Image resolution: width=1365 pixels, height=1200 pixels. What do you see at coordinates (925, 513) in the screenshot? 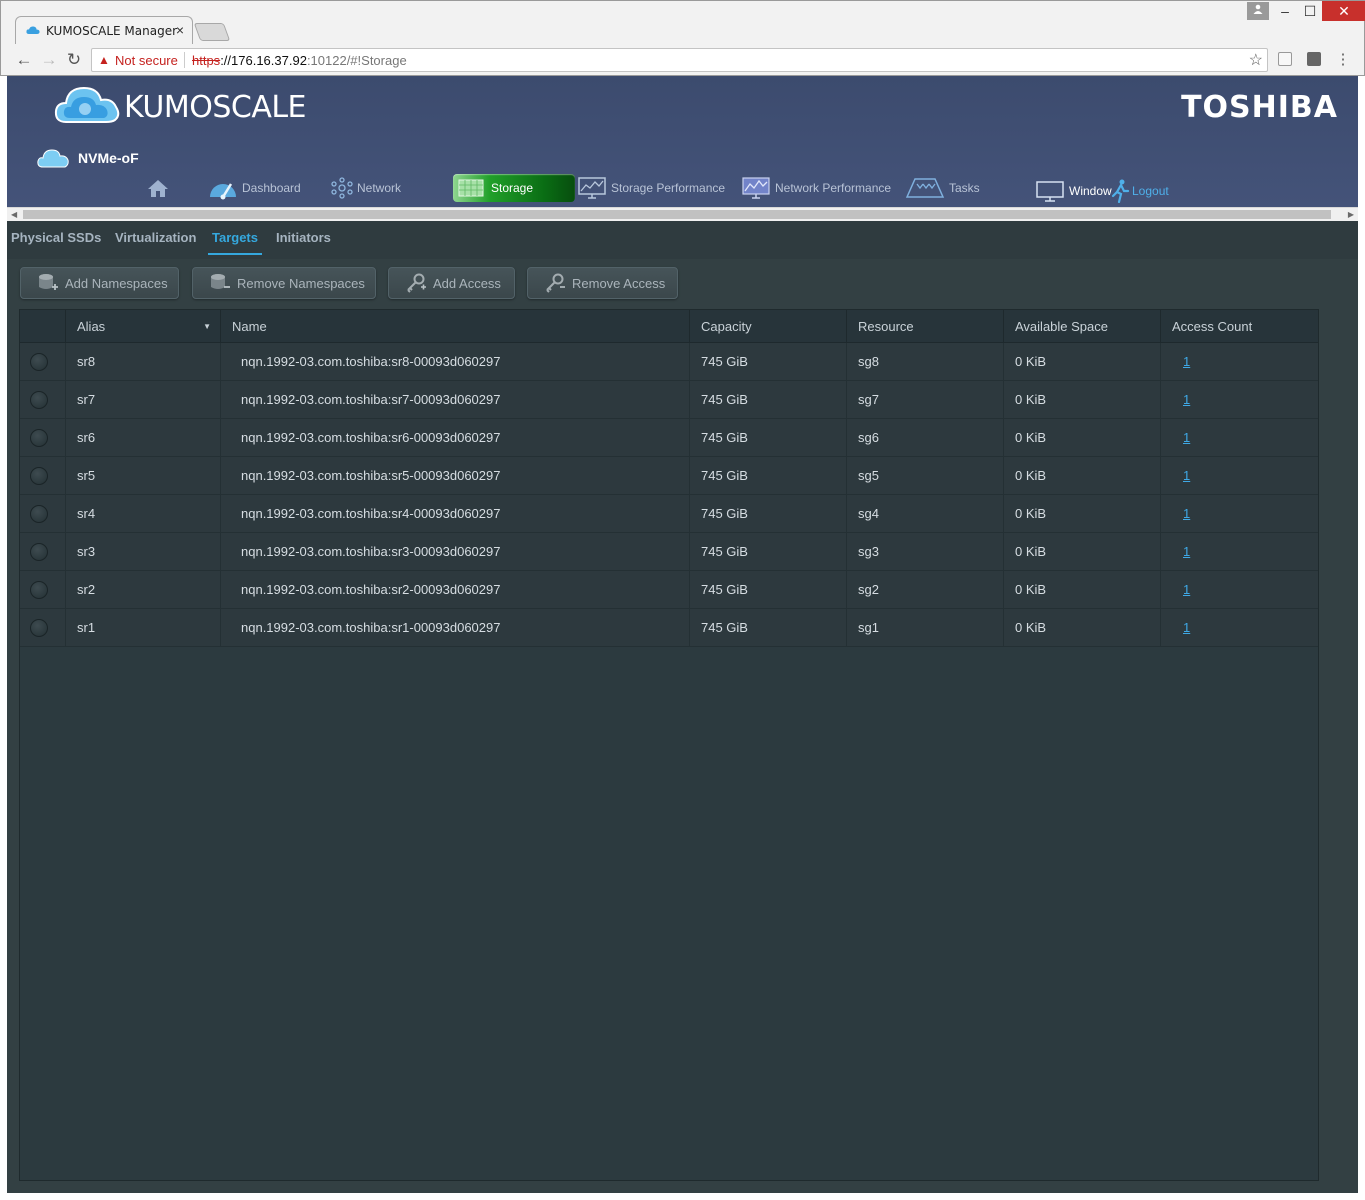
I see `cell-resource: sg4` at bounding box center [925, 513].